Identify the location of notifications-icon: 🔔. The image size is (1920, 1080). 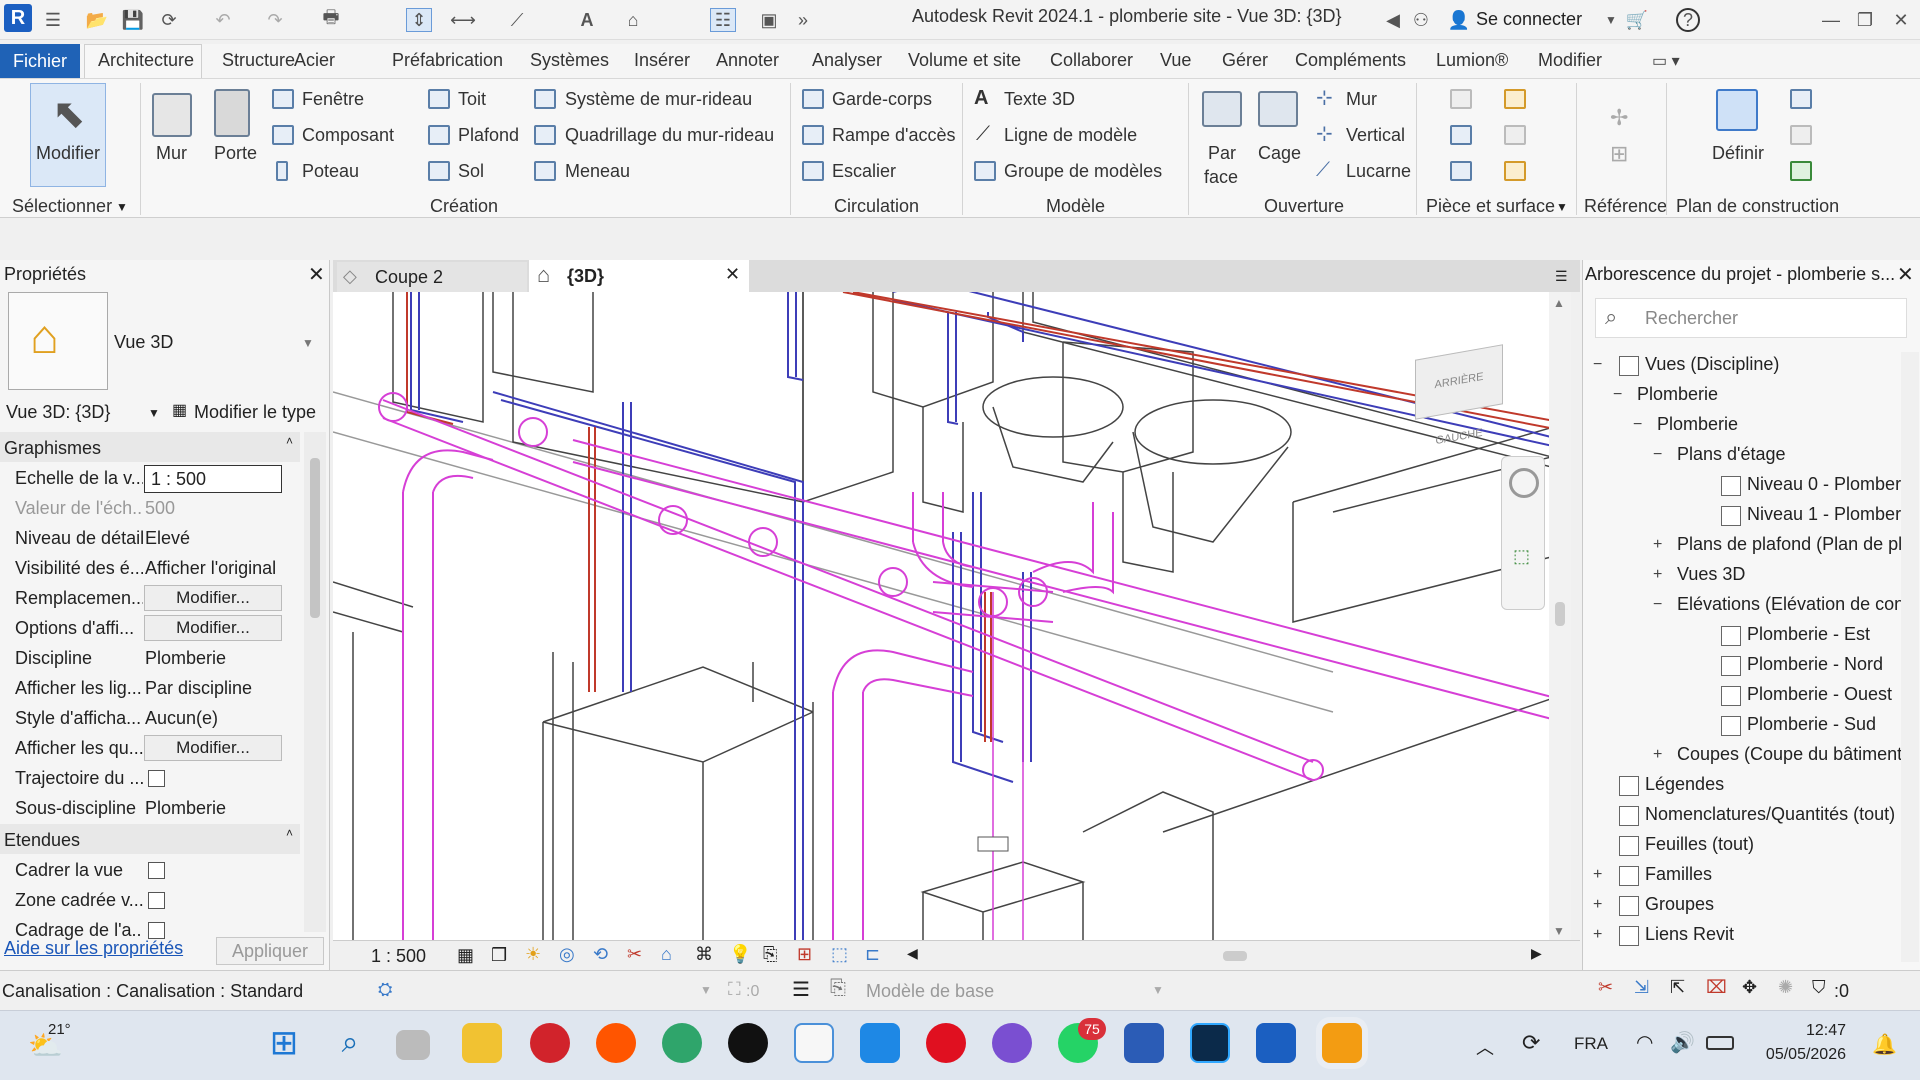
(1884, 1044).